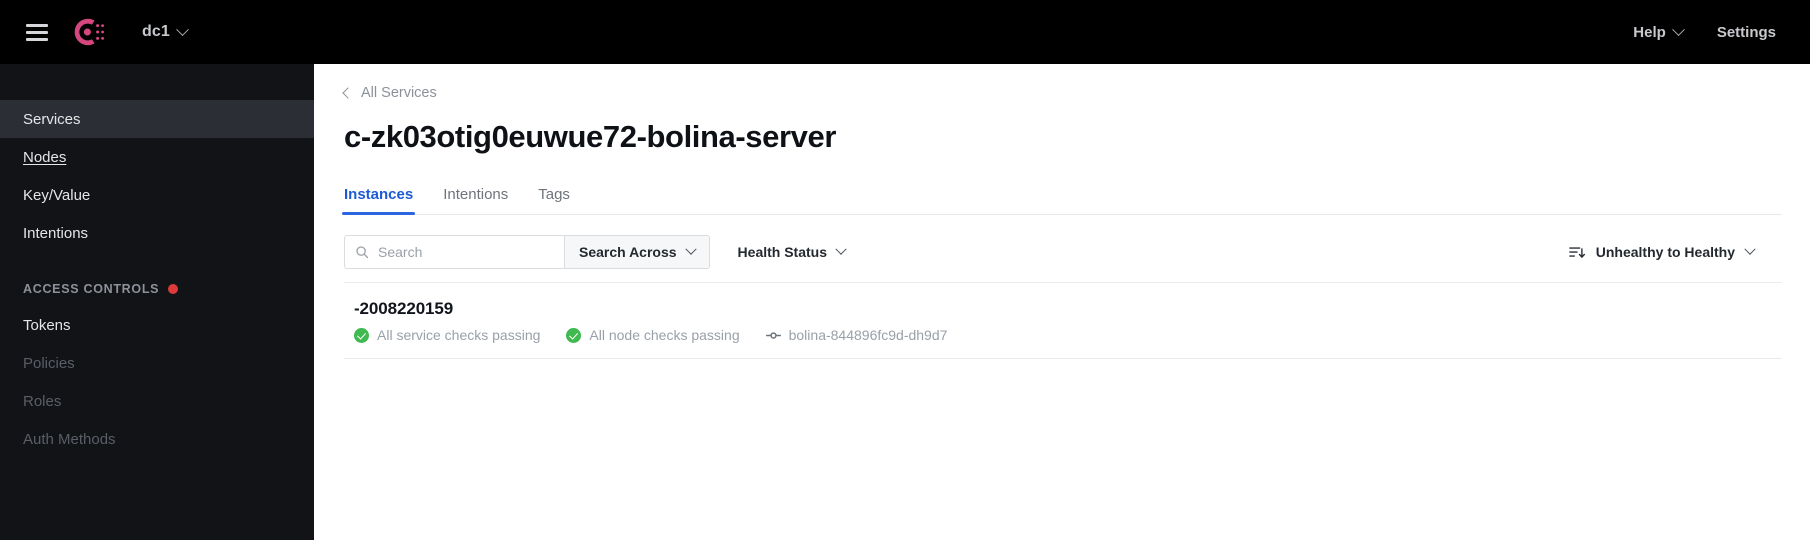 The image size is (1810, 540). I want to click on navbar-right-group: Help Settings, so click(1704, 31).